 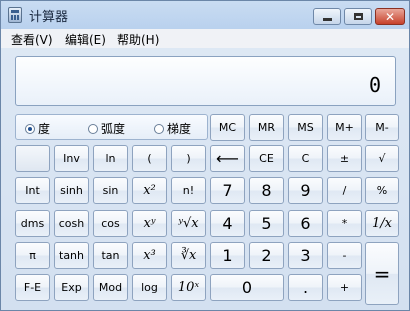 I want to click on backspace-button: ⟵, so click(x=227, y=158).